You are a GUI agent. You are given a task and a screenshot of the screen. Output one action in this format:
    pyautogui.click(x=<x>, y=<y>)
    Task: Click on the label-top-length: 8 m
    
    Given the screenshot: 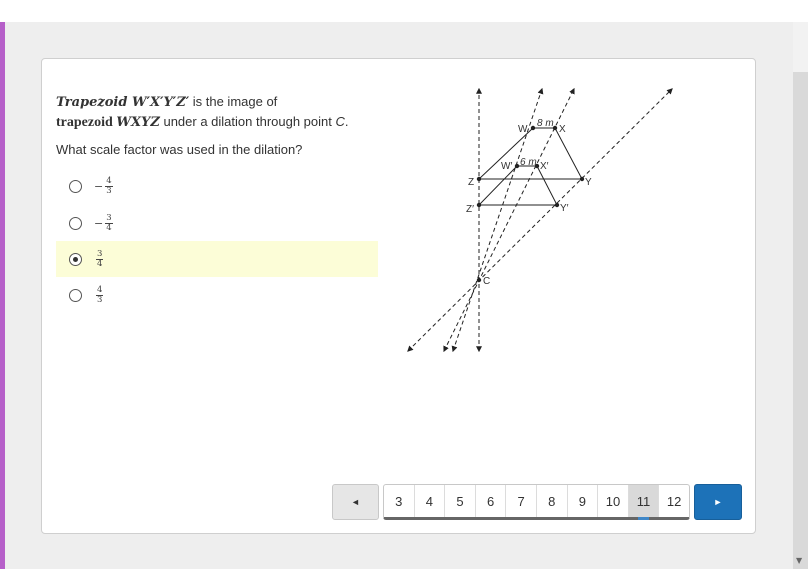 What is the action you would take?
    pyautogui.click(x=545, y=123)
    